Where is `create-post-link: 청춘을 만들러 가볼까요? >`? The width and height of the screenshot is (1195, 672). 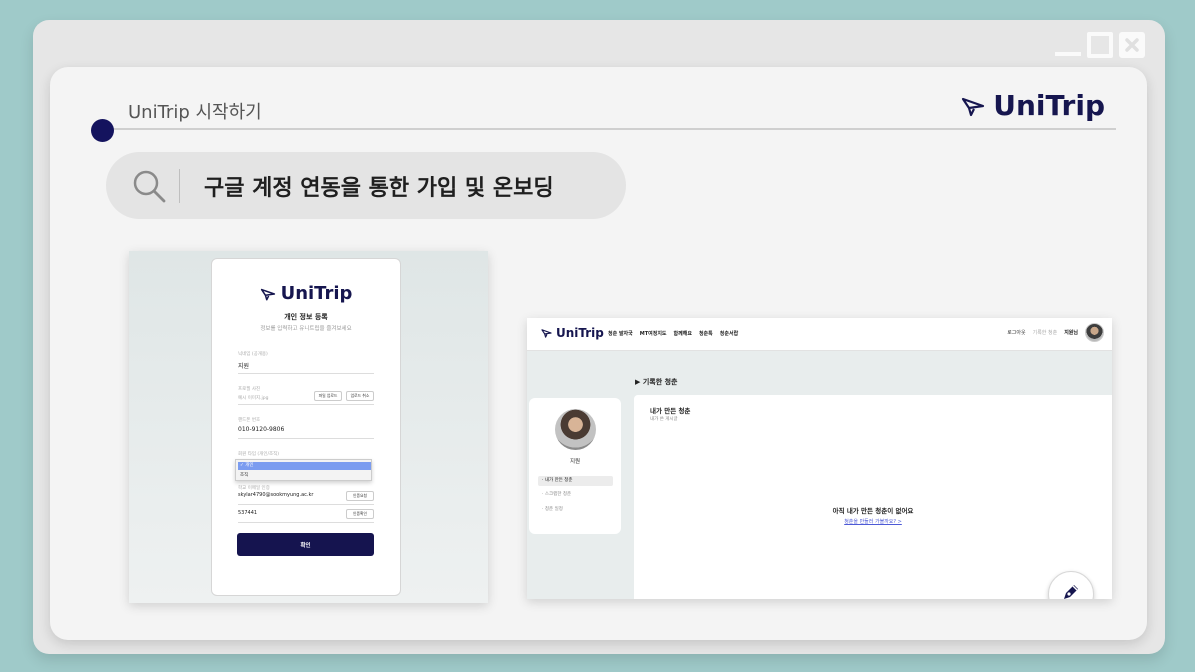
create-post-link: 청춘을 만들러 가볼까요? > is located at coordinates (873, 521).